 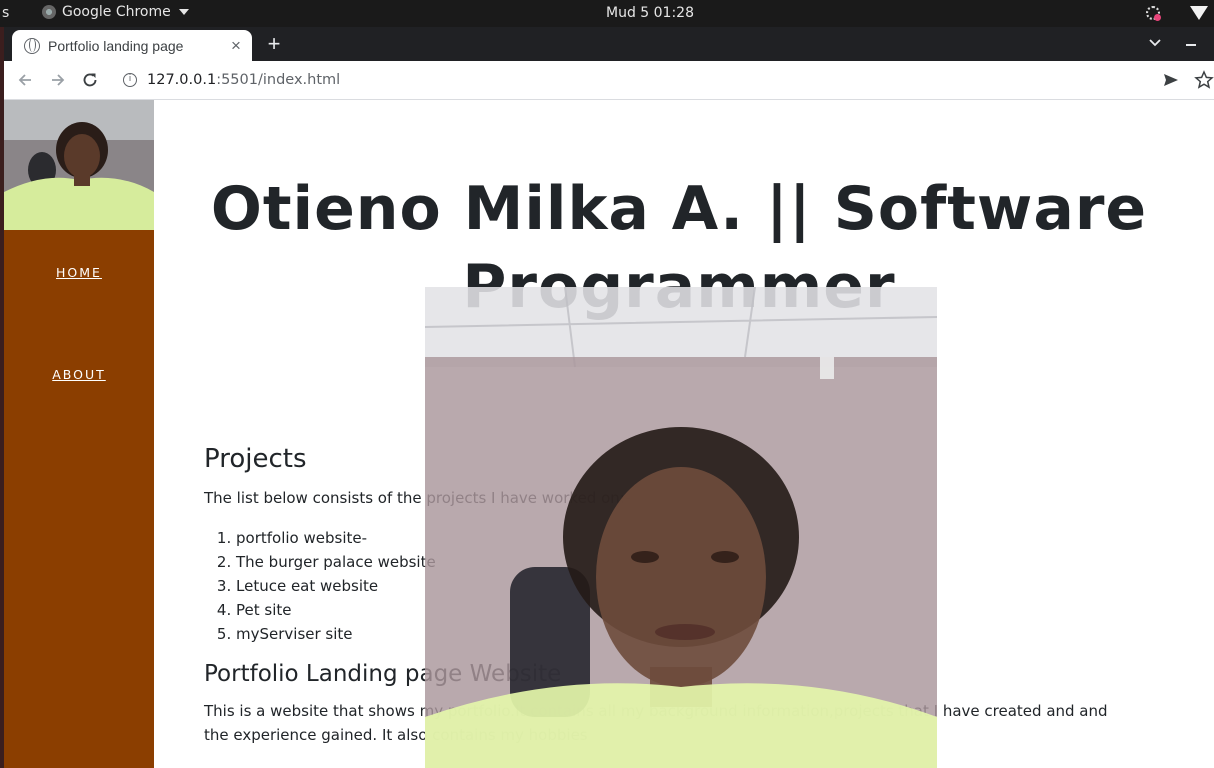 What do you see at coordinates (336, 562) in the screenshot?
I see `list-item: The burger palace website` at bounding box center [336, 562].